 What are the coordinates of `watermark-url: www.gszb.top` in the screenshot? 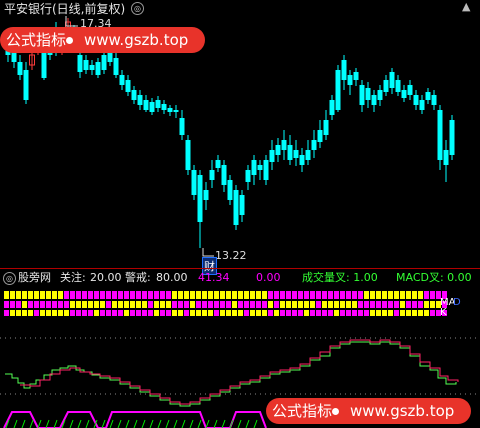 It's located at (402, 411).